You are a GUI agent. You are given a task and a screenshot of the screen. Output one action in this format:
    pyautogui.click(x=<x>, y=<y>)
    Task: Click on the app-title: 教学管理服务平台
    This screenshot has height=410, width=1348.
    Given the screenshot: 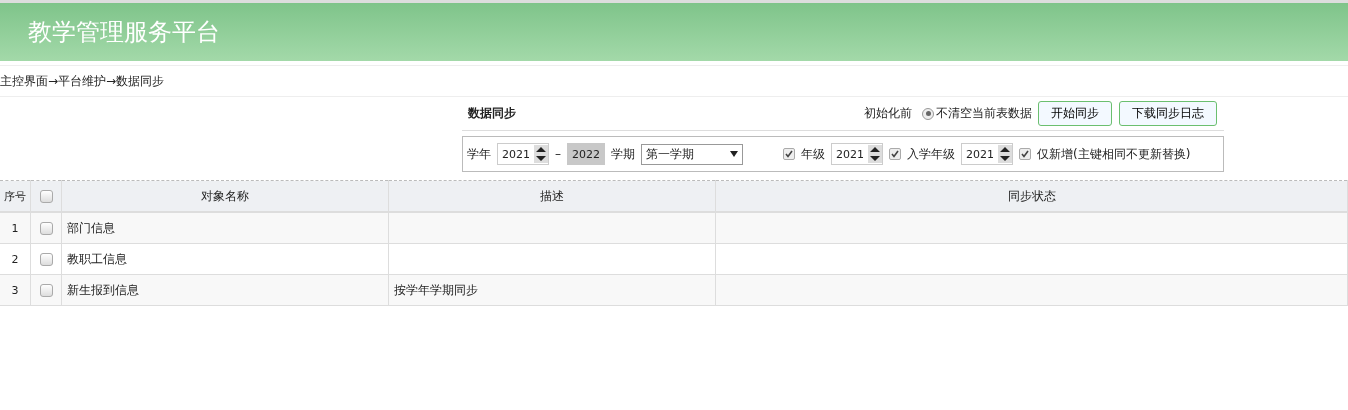 What is the action you would take?
    pyautogui.click(x=124, y=32)
    